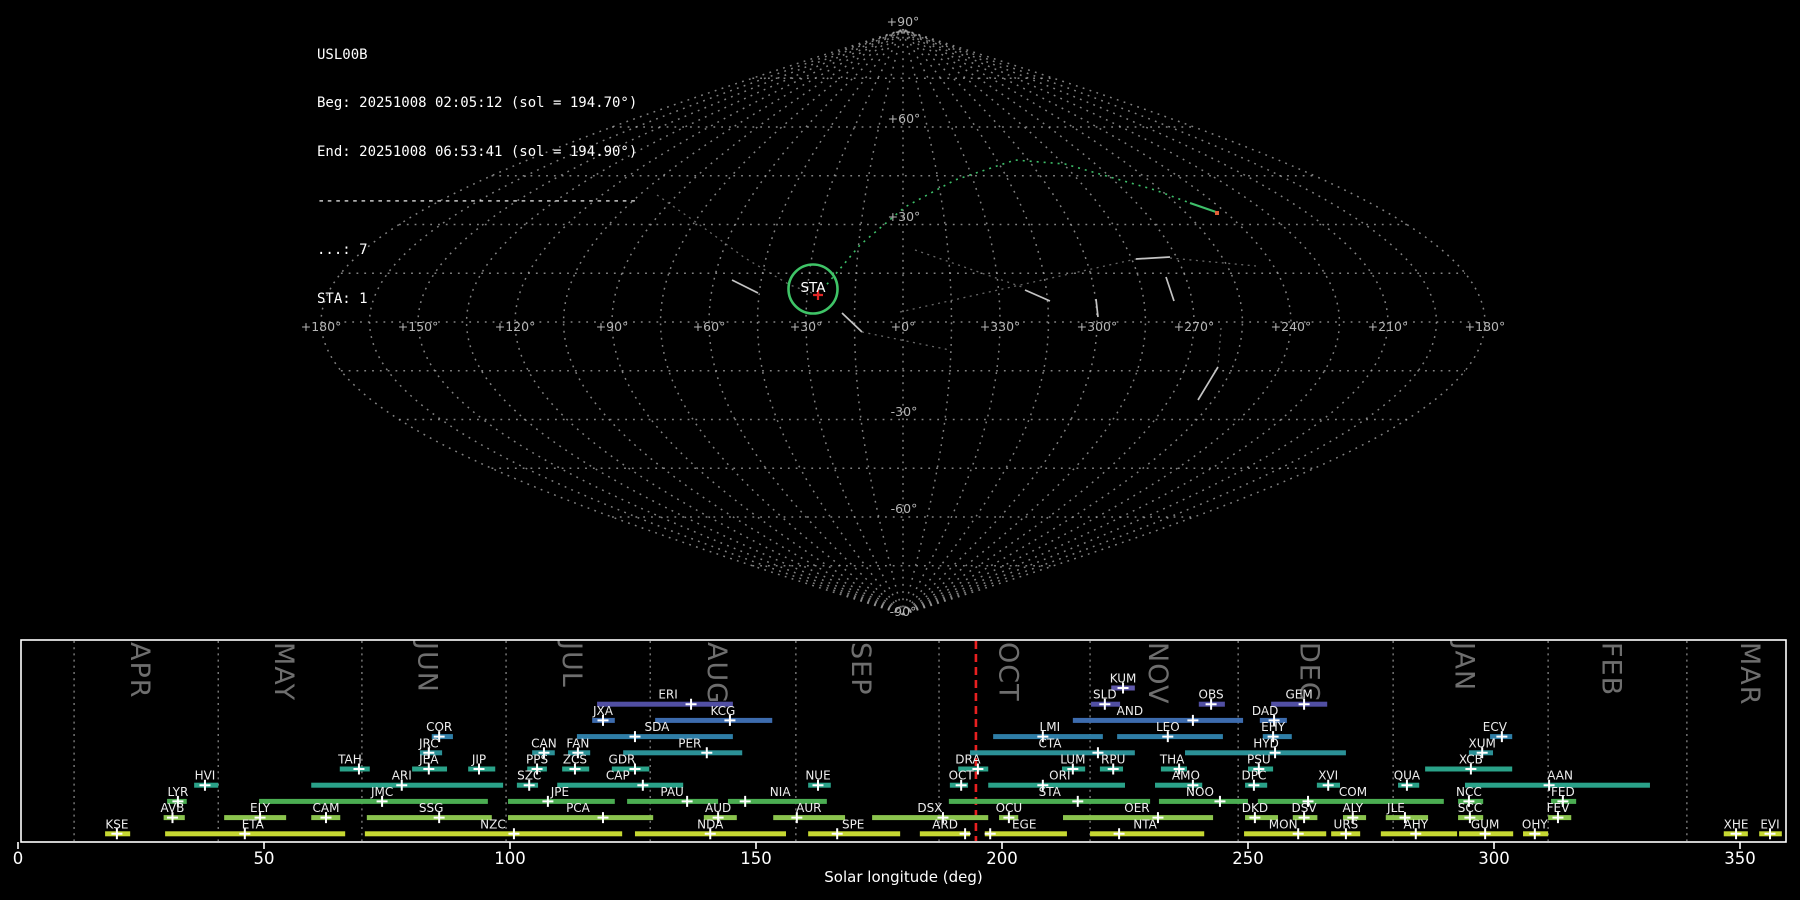 The image size is (1800, 900). Describe the element at coordinates (1025, 828) in the screenshot. I see `shower-EGE: EGE` at that location.